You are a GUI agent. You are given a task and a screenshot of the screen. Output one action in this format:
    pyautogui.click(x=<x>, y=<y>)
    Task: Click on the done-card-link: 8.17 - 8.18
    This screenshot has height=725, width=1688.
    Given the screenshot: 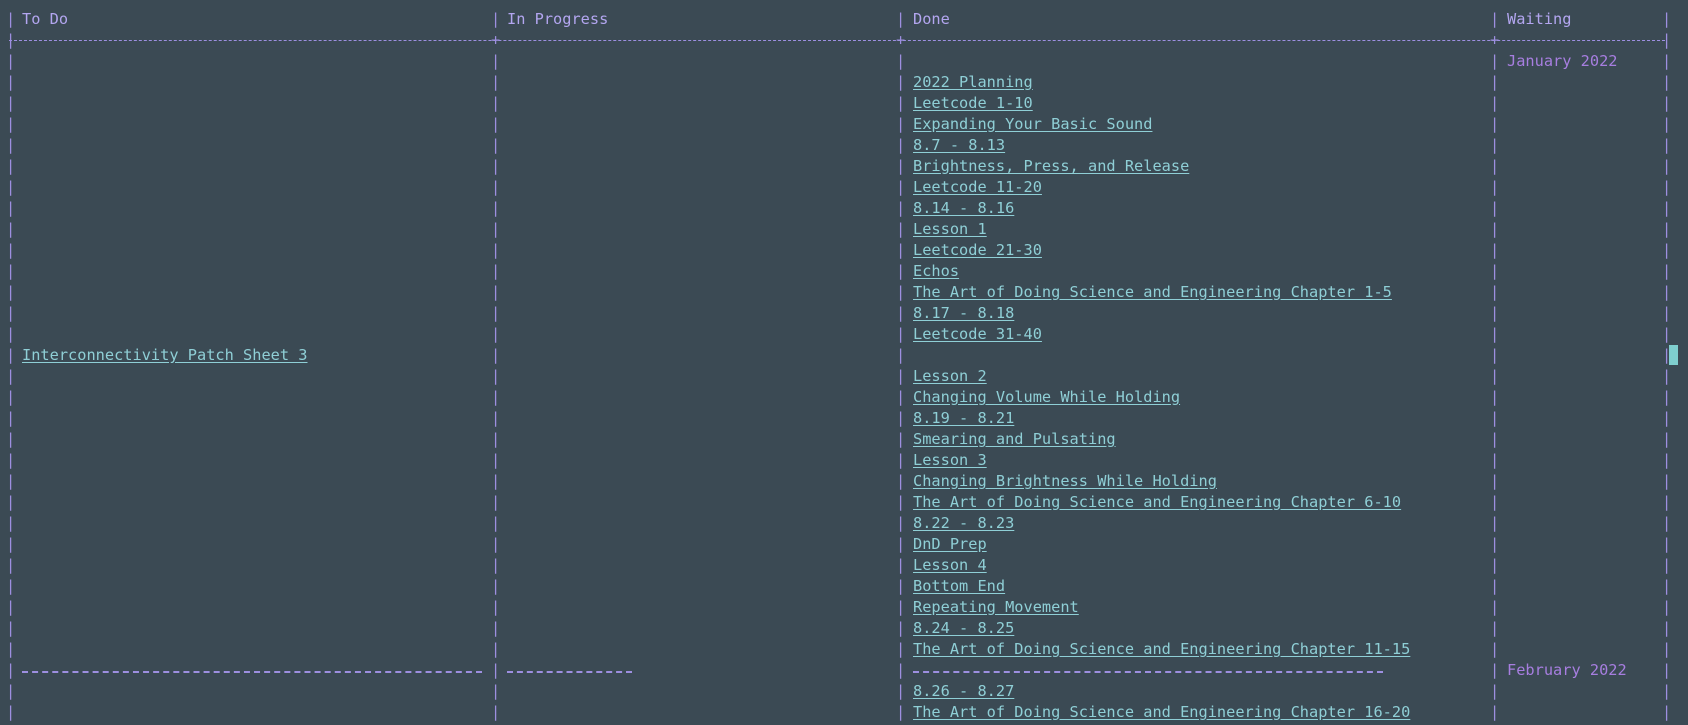 What is the action you would take?
    pyautogui.click(x=963, y=313)
    